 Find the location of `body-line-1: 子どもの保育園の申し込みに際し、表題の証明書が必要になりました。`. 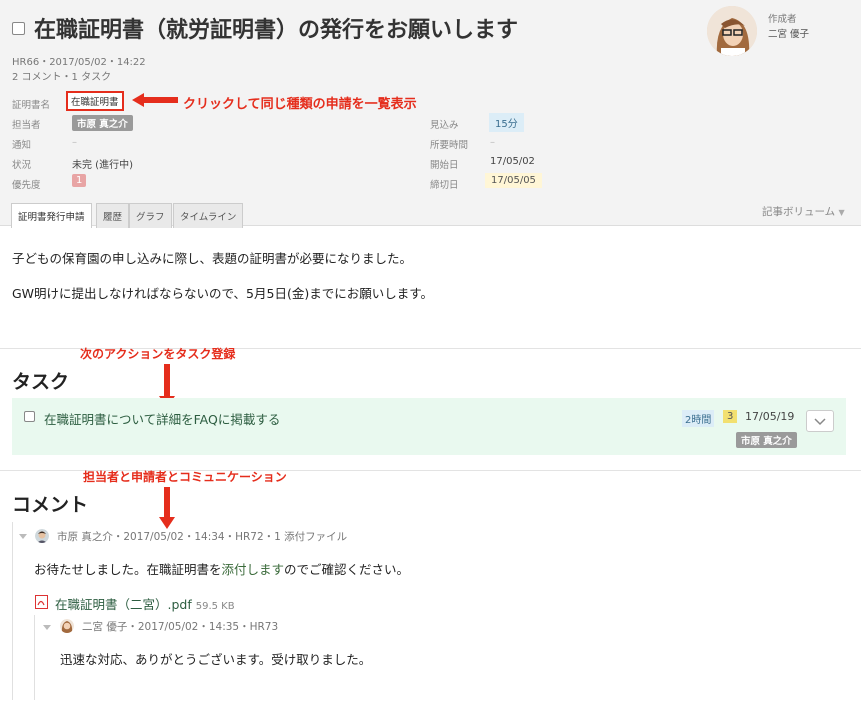

body-line-1: 子どもの保育園の申し込みに際し、表題の証明書が必要になりました。 is located at coordinates (212, 258).